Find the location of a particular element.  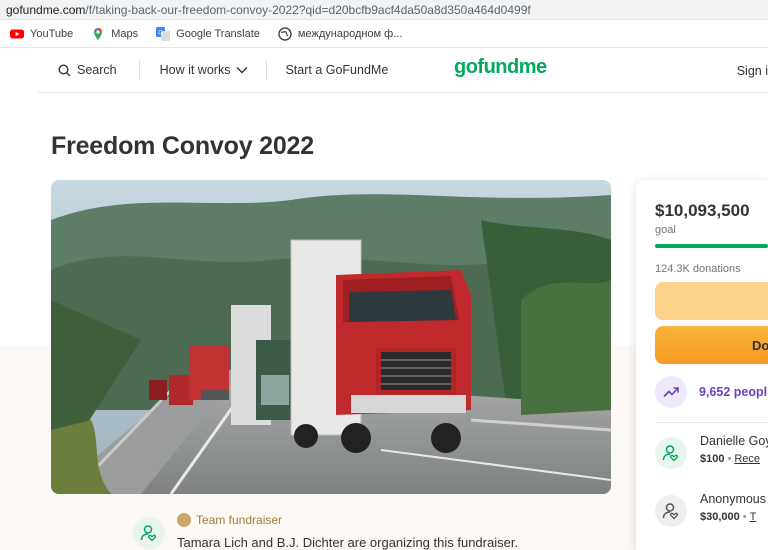

search-label: Search is located at coordinates (97, 70).